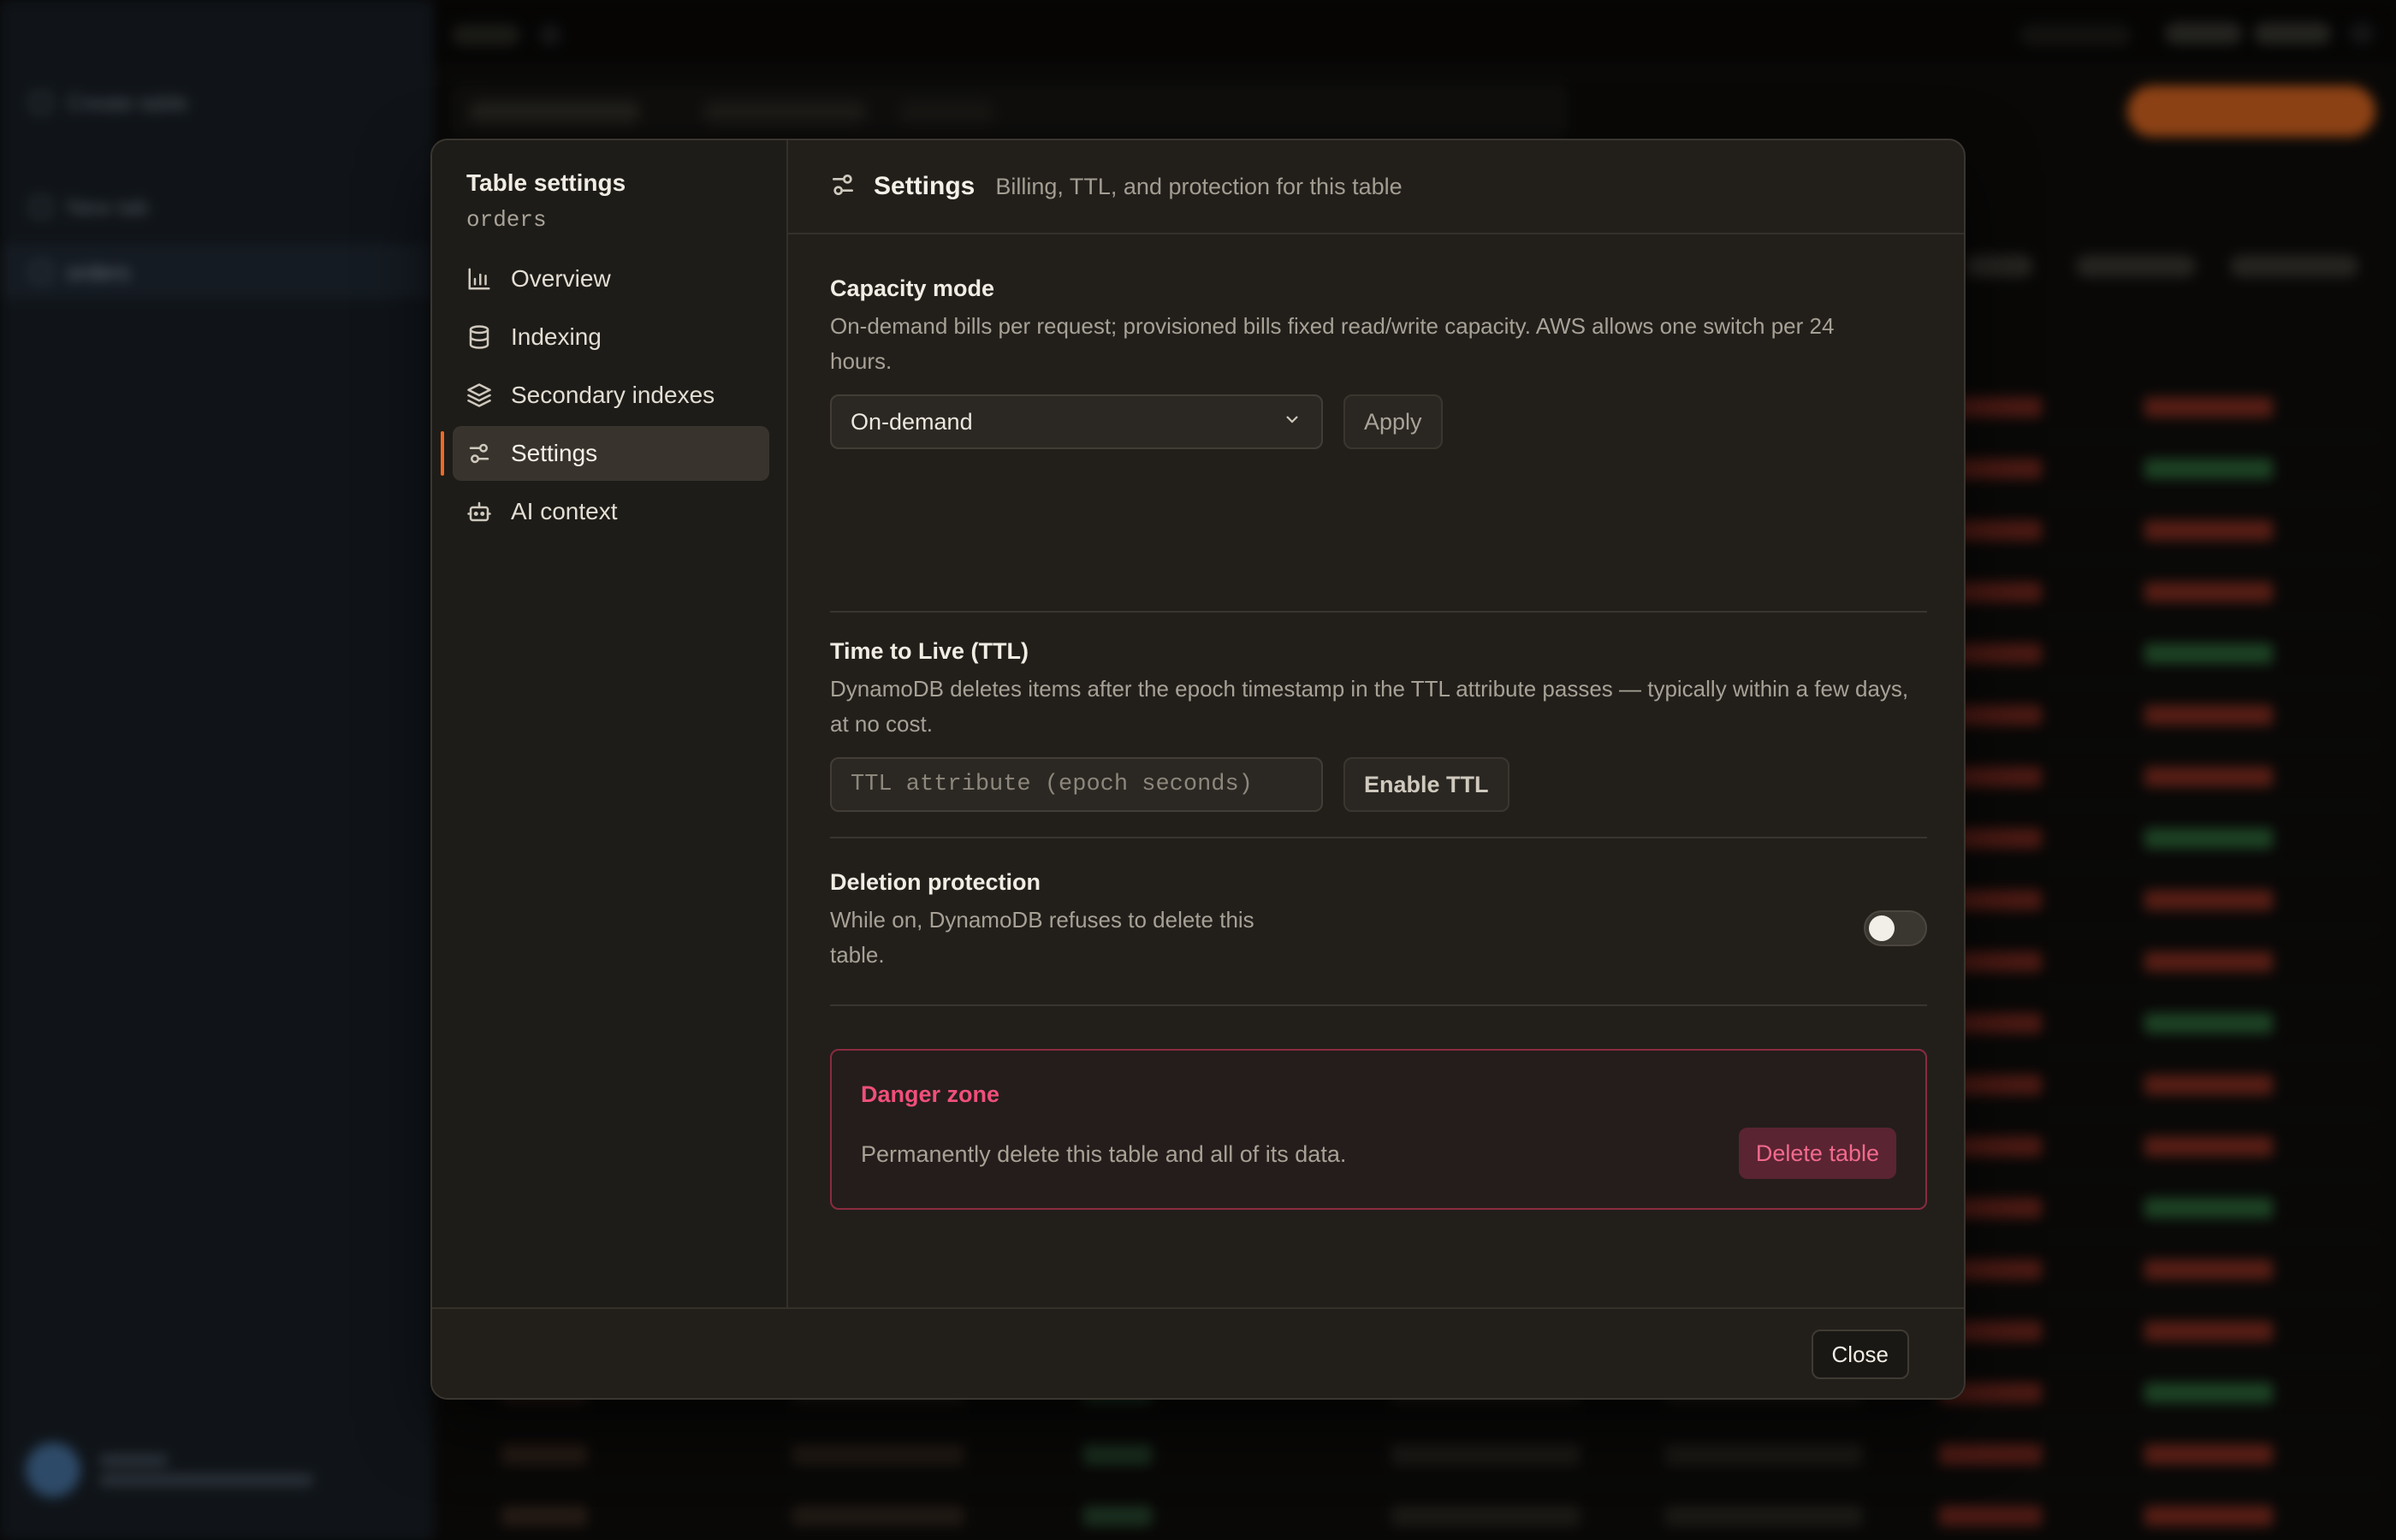 The image size is (2396, 1540). I want to click on toggle-knob, so click(1882, 928).